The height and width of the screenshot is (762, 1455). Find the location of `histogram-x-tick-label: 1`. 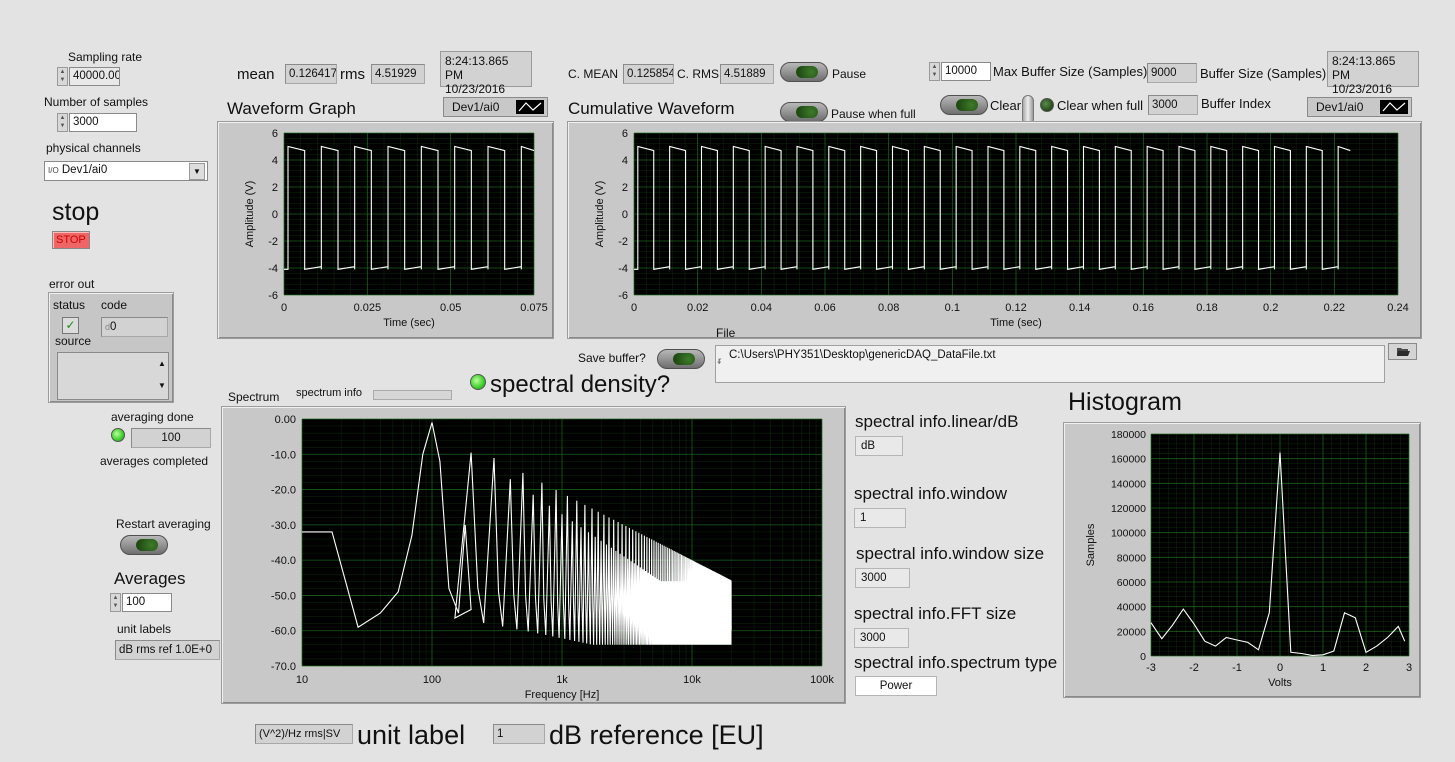

histogram-x-tick-label: 1 is located at coordinates (1323, 668).